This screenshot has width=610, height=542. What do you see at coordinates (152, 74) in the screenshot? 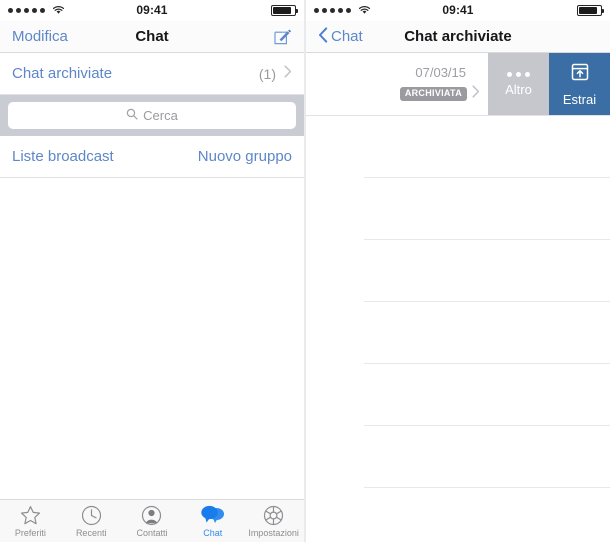
I see `archived-chats-row: Chat archiviate (1)` at bounding box center [152, 74].